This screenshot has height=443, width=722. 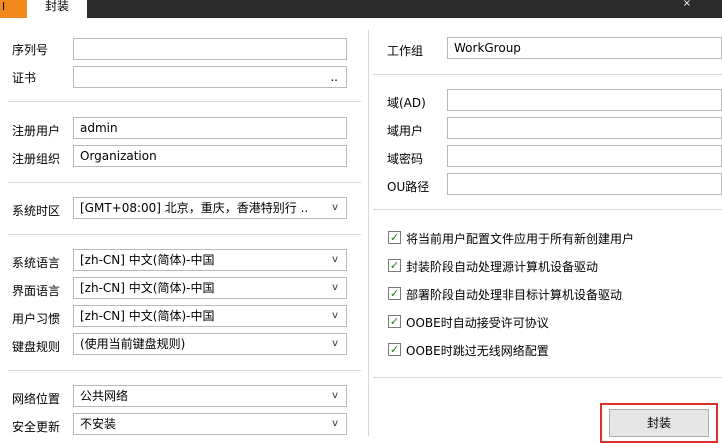 What do you see at coordinates (36, 263) in the screenshot?
I see `sys-lang-label: 系统语言` at bounding box center [36, 263].